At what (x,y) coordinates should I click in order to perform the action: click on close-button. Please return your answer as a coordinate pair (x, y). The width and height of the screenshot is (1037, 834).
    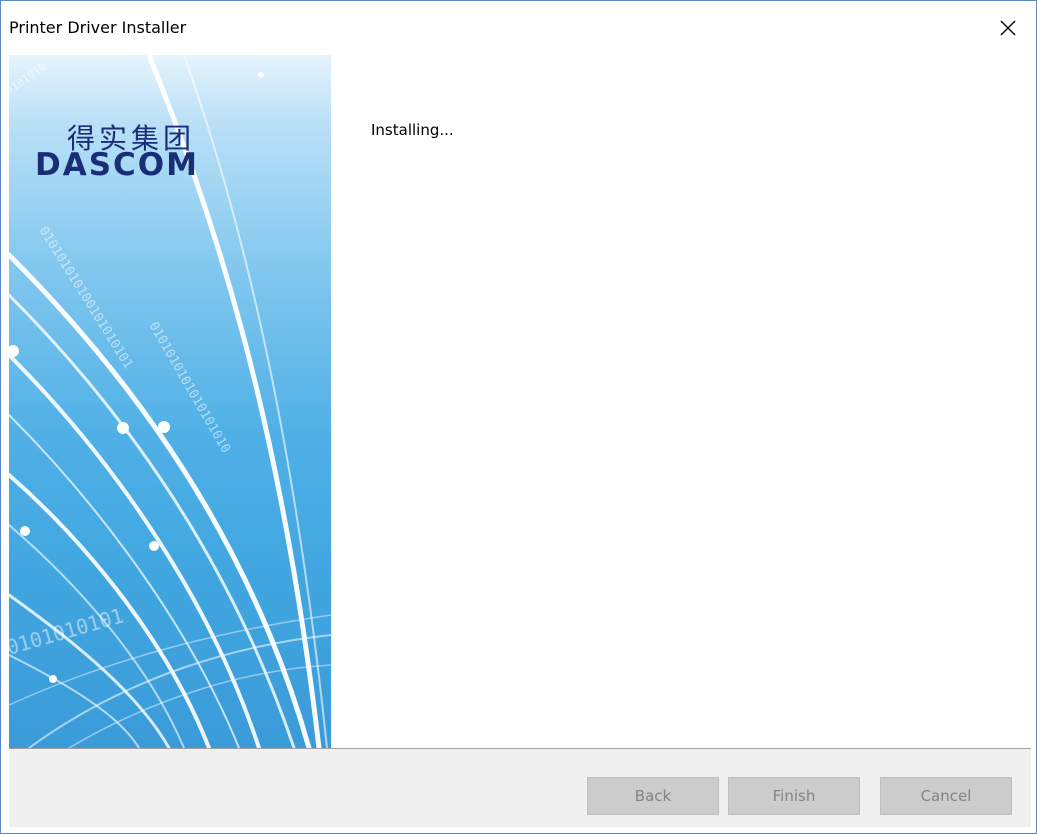
    Looking at the image, I should click on (1008, 28).